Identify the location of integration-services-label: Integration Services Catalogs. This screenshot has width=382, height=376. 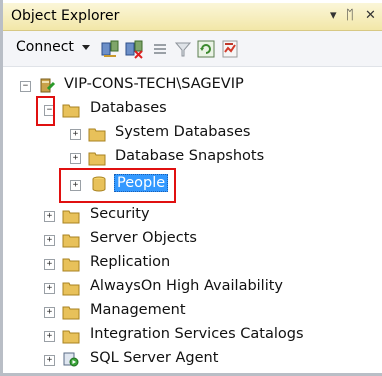
(197, 334).